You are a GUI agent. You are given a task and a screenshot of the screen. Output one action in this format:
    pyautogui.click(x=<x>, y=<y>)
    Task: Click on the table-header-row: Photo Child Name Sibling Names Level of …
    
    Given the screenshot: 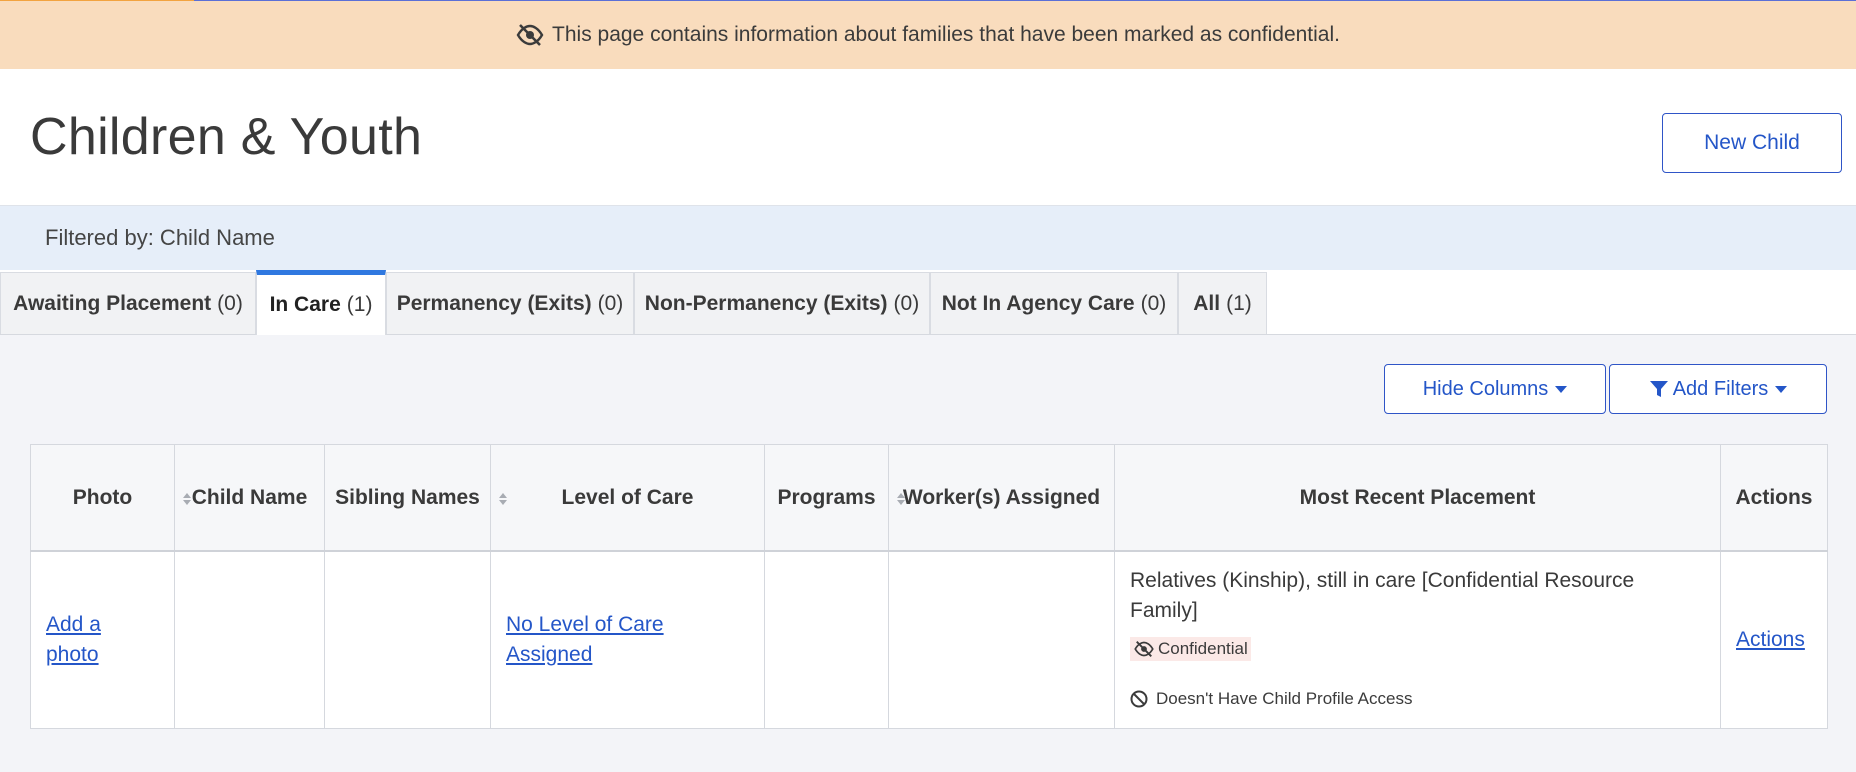 What is the action you would take?
    pyautogui.click(x=929, y=498)
    